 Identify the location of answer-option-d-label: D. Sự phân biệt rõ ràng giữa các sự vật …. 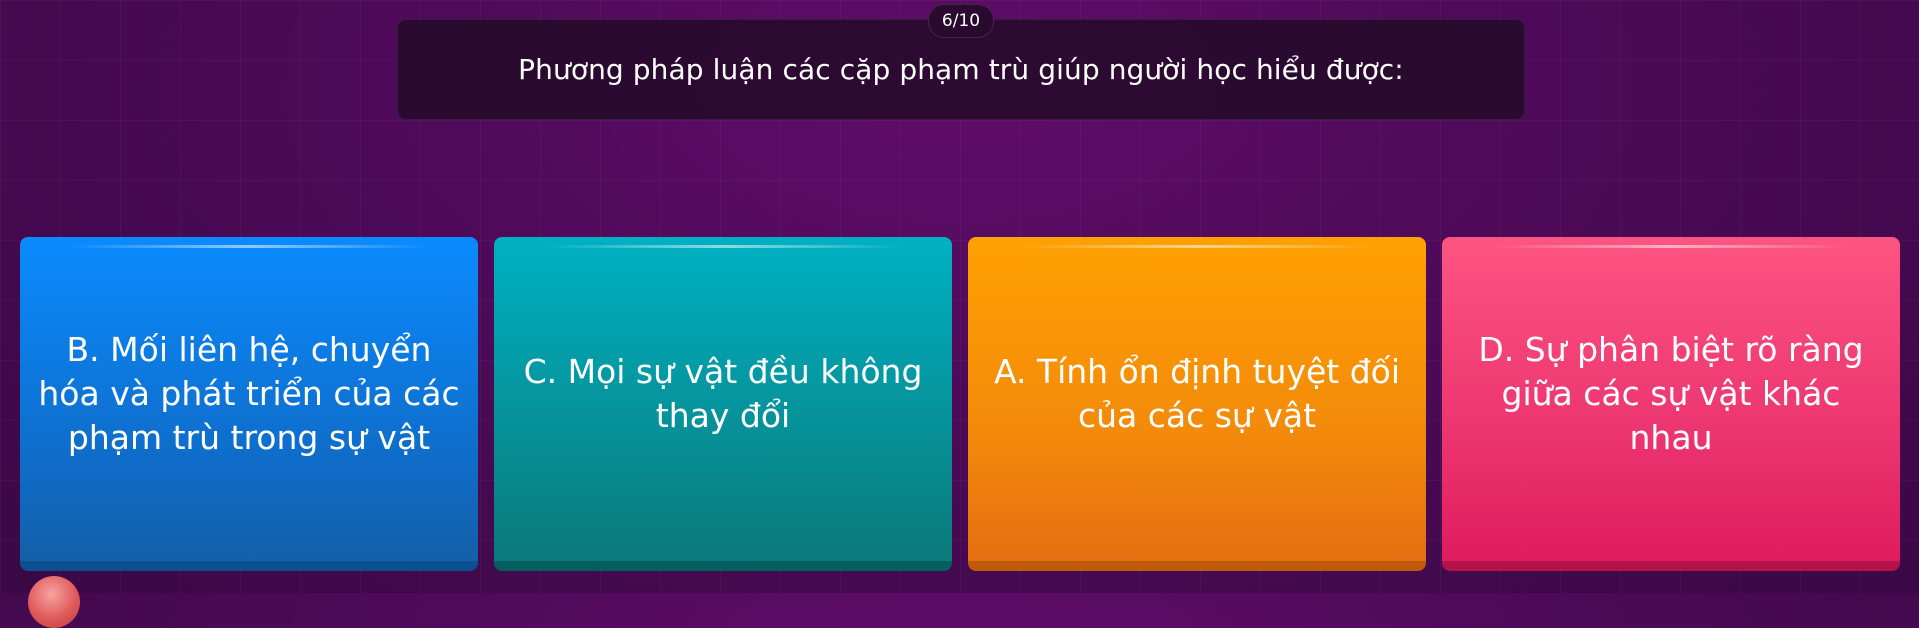
(1671, 393).